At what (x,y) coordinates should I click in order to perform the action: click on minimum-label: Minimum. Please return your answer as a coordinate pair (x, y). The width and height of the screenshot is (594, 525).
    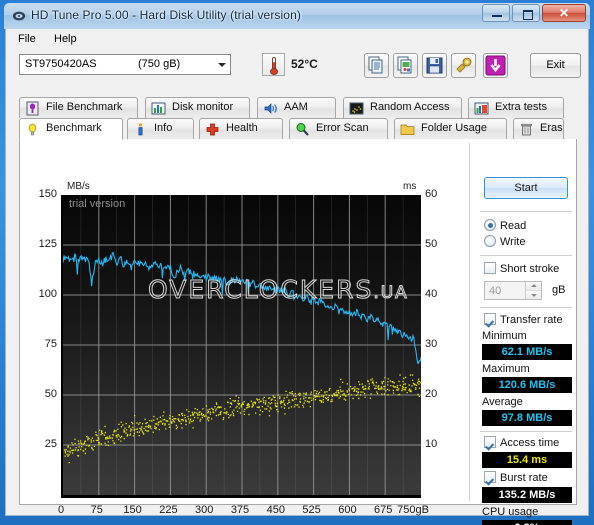
    Looking at the image, I should click on (504, 336).